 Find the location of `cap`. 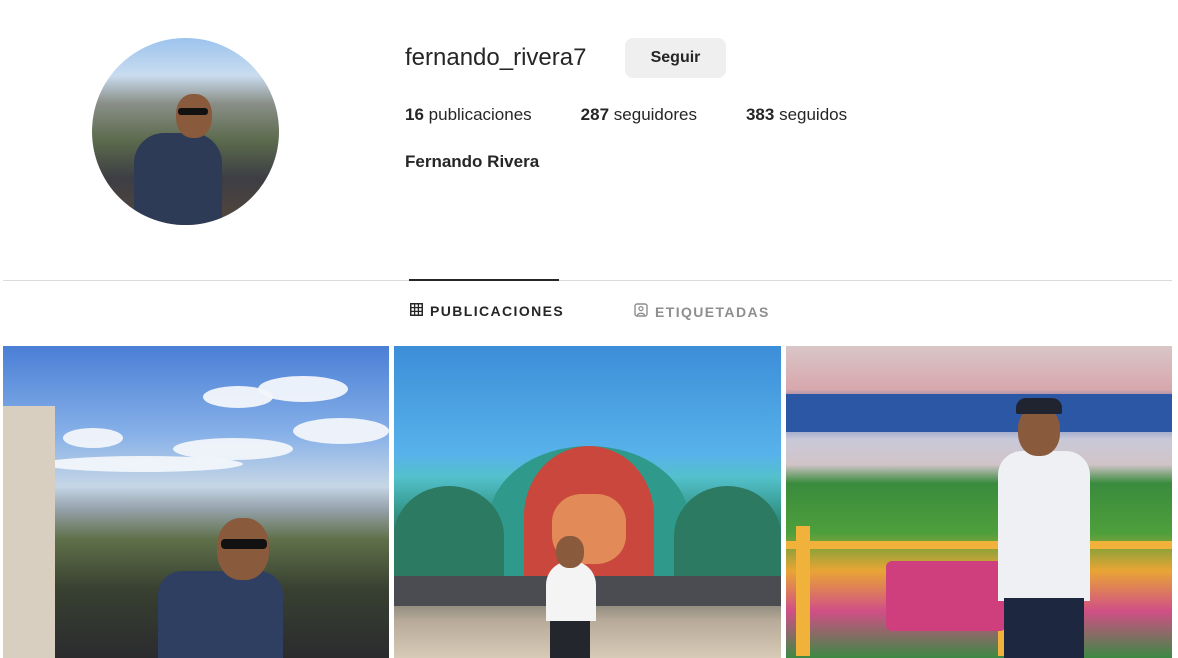

cap is located at coordinates (1039, 406).